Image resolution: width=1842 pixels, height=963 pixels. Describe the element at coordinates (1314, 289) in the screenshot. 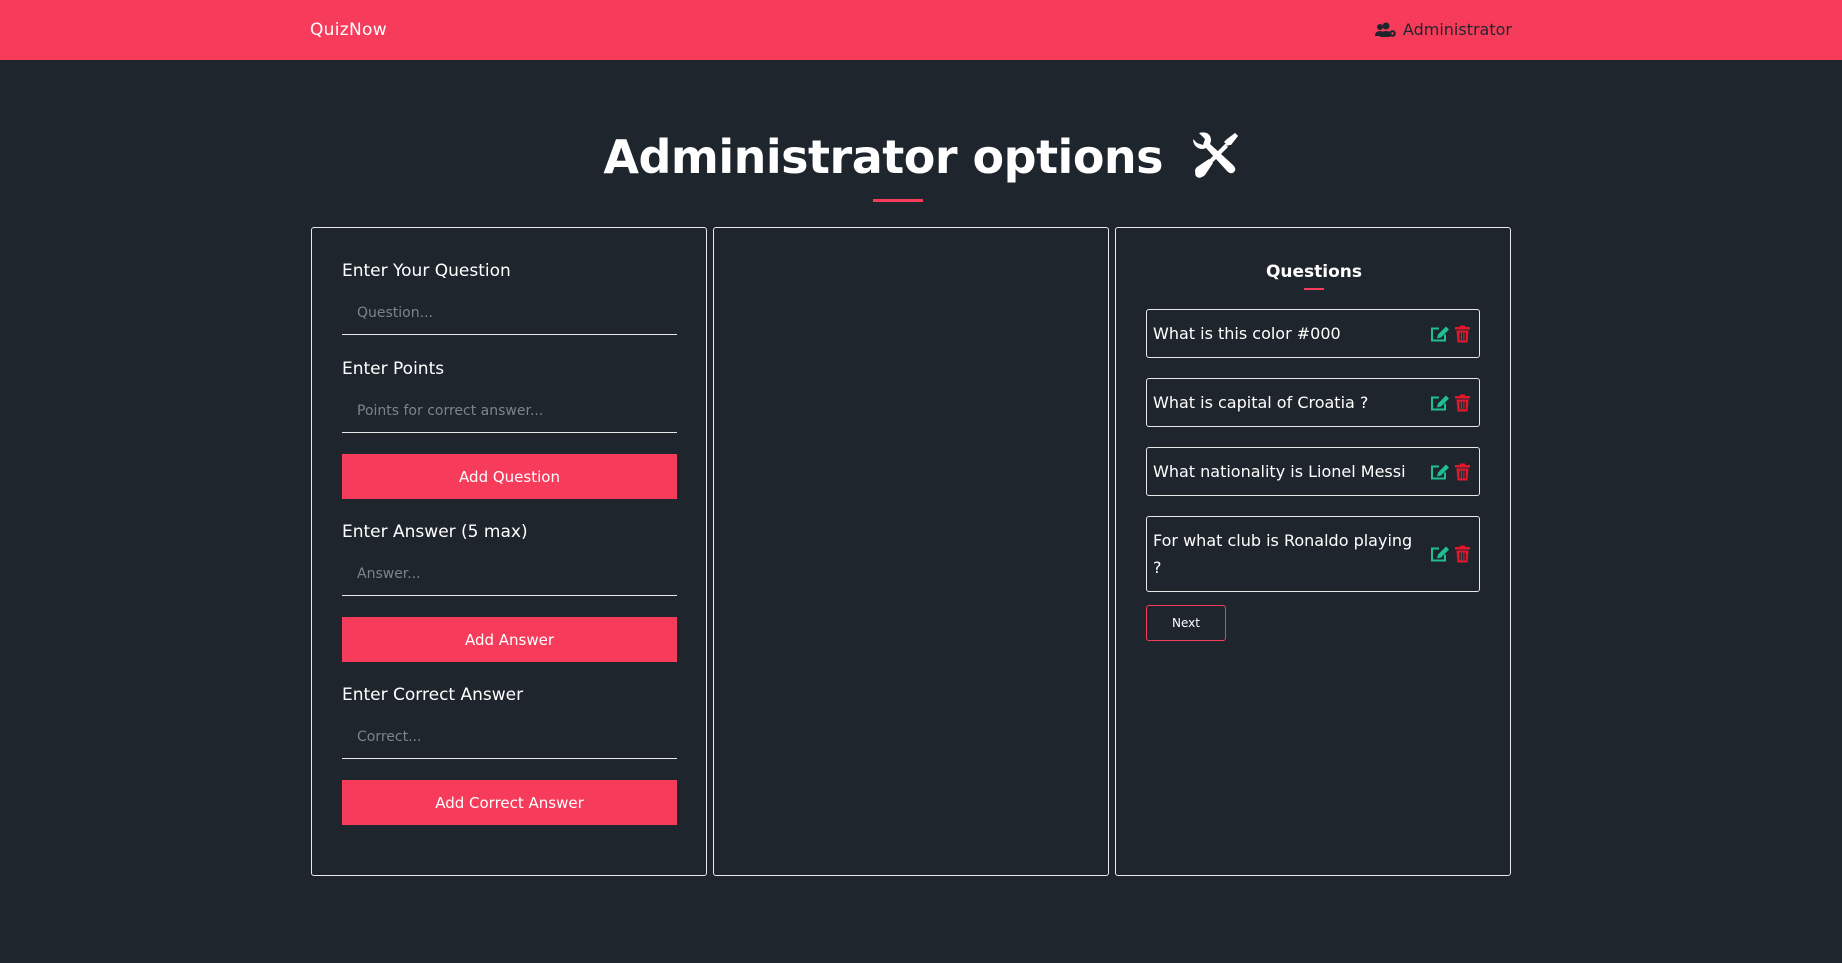

I see `questions-heading-underline` at that location.